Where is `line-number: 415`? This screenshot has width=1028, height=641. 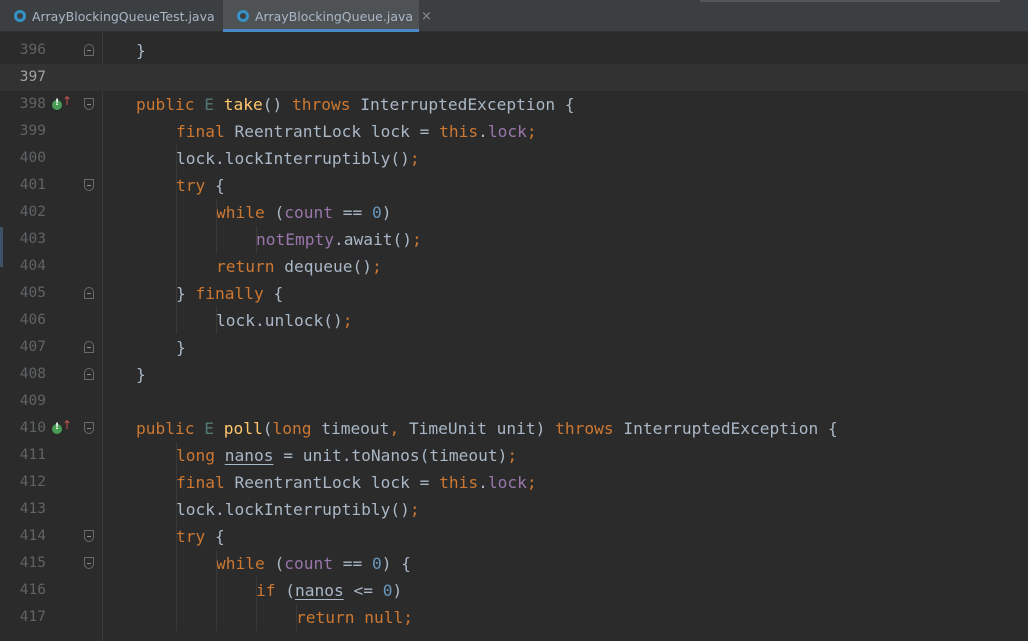
line-number: 415 is located at coordinates (23, 563).